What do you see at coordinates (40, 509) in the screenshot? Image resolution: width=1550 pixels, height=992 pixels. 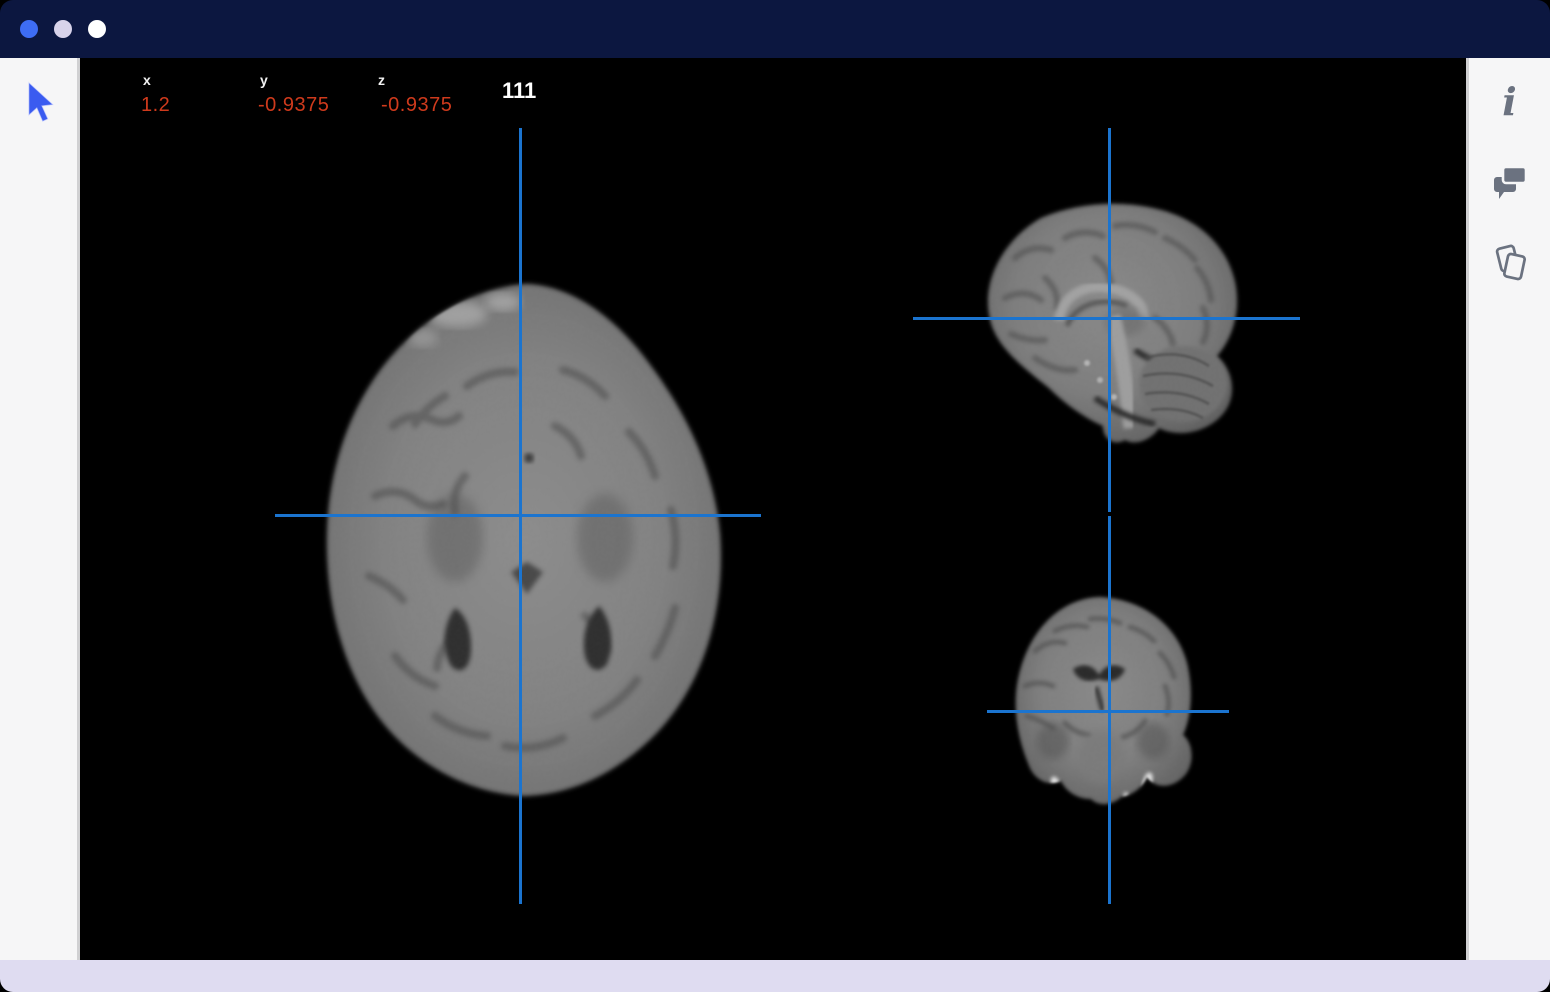 I see `left-toolbar` at bounding box center [40, 509].